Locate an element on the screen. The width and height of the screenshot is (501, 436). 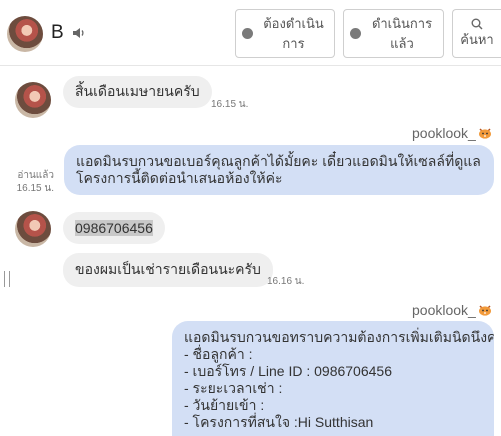
read-receipt: อ่านแล้ว 16.15 น. is located at coordinates (32, 182).